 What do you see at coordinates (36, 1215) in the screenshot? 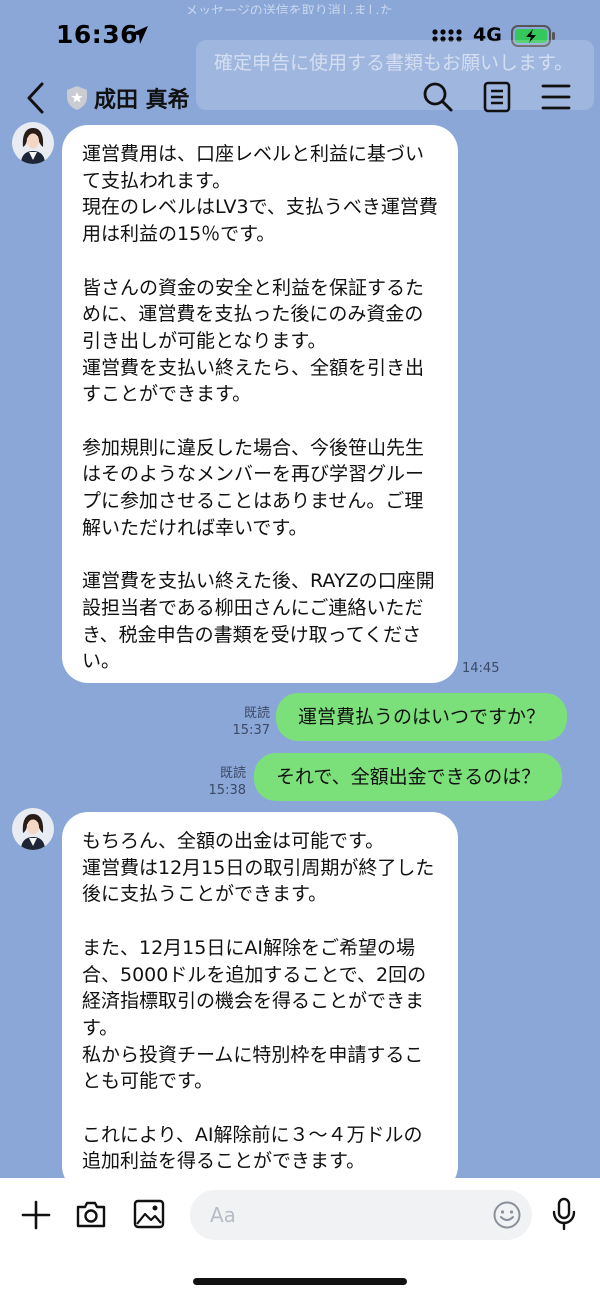
I see `plus-icon` at bounding box center [36, 1215].